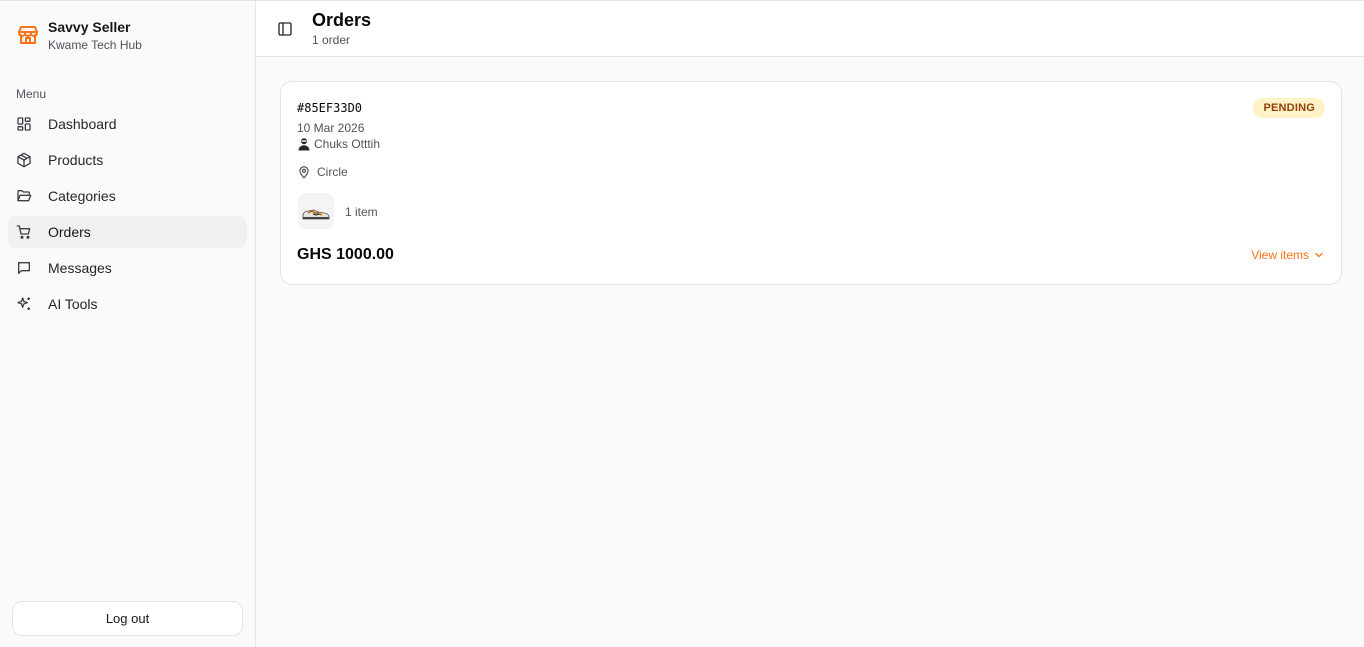 The image size is (1364, 647). I want to click on sidebar-item-label: Products, so click(76, 160).